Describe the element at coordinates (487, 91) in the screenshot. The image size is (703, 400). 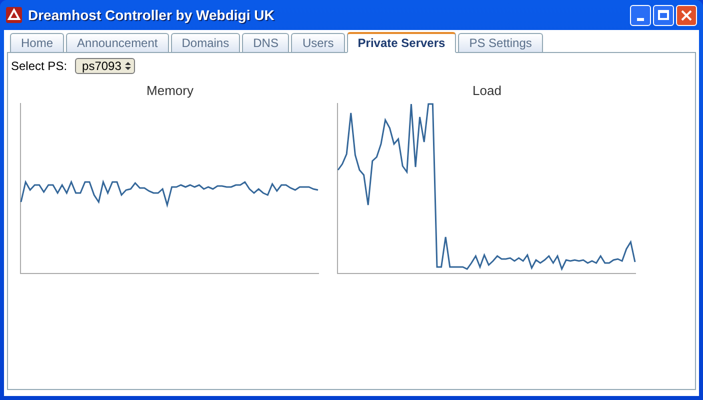
I see `chart-title: Load` at that location.